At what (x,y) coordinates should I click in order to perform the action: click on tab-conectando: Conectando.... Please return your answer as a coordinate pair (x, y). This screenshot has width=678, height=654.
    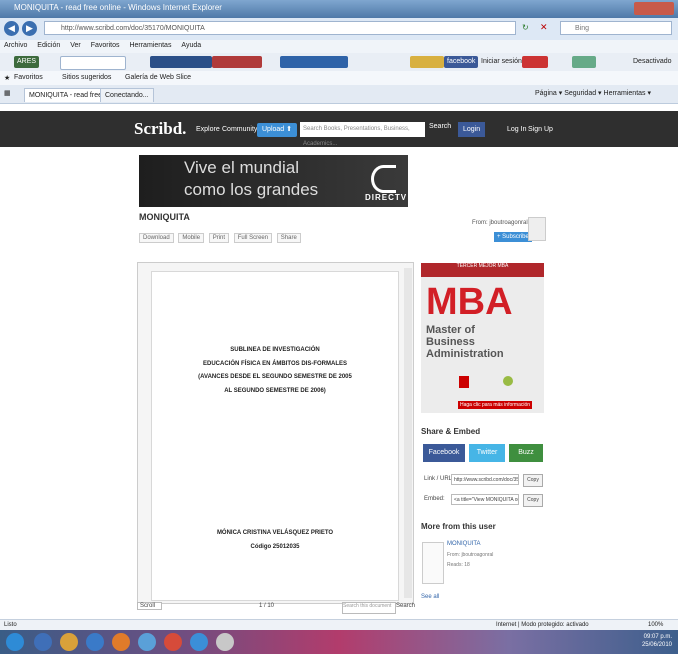
    Looking at the image, I should click on (127, 95).